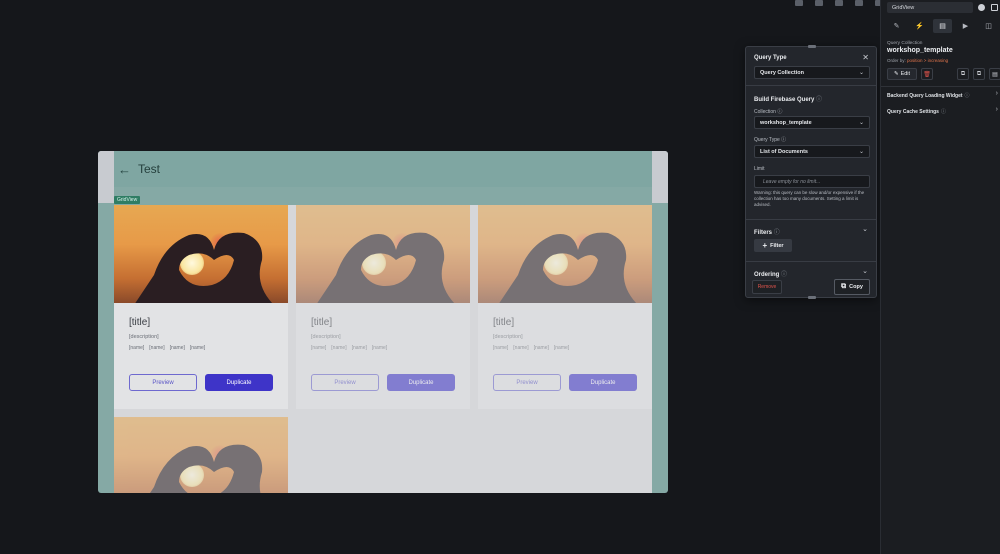 The width and height of the screenshot is (1000, 554). Describe the element at coordinates (788, 100) in the screenshot. I see `build-query-title: Build Firebase Query ⓘ` at that location.